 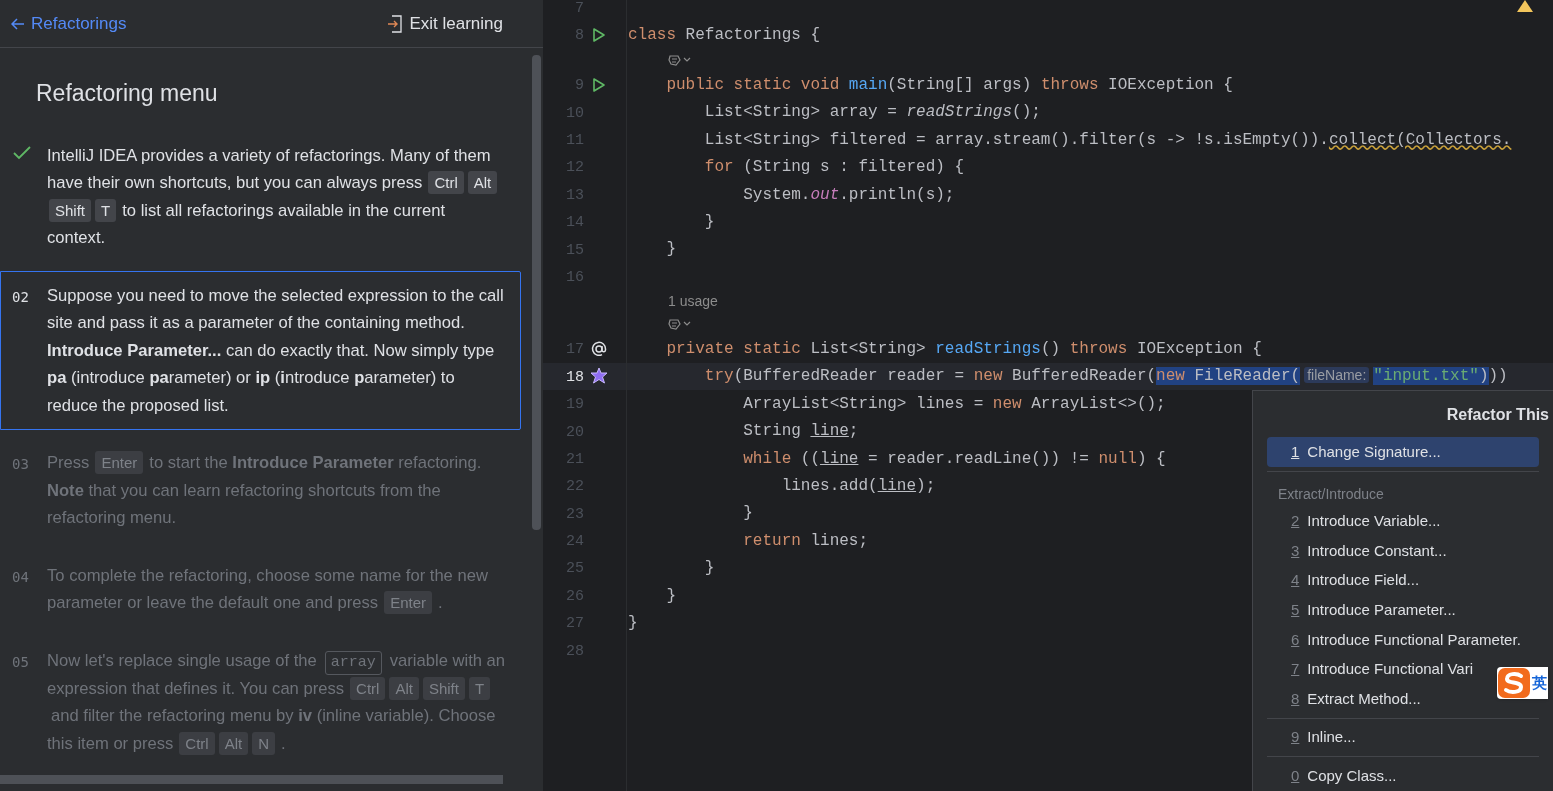 What do you see at coordinates (954, 459) in the screenshot?
I see `code-line: while ((line = reader.readLine()) != null) {` at bounding box center [954, 459].